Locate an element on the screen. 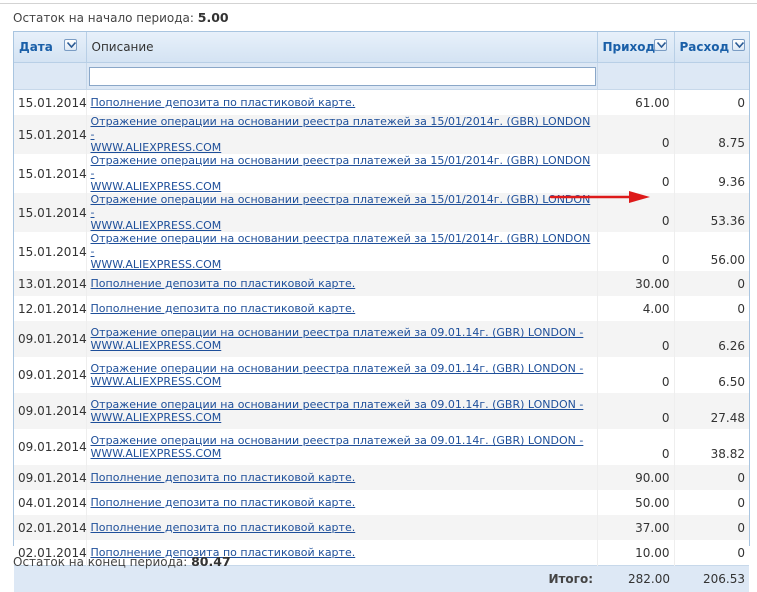 This screenshot has width=757, height=592. transaction-expense: 56.00 is located at coordinates (711, 251).